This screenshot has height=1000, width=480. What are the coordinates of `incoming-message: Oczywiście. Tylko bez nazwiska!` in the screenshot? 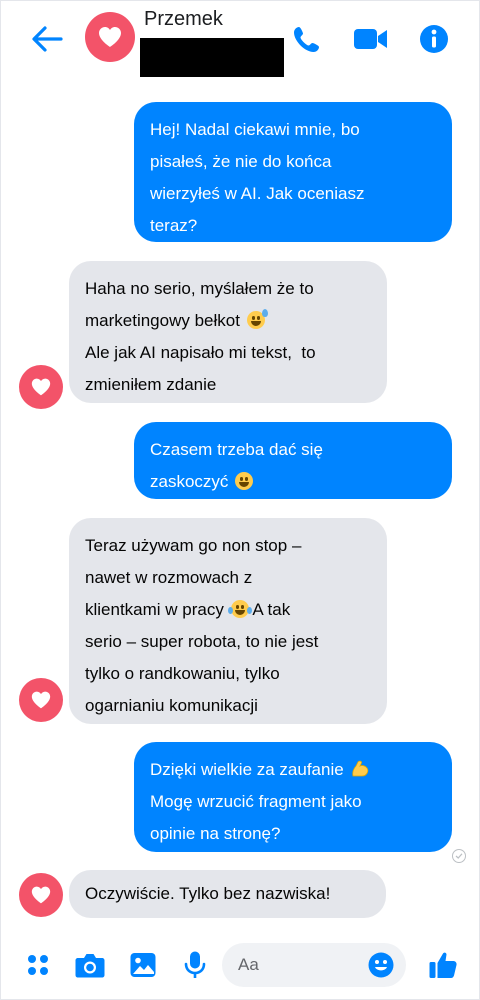 It's located at (227, 894).